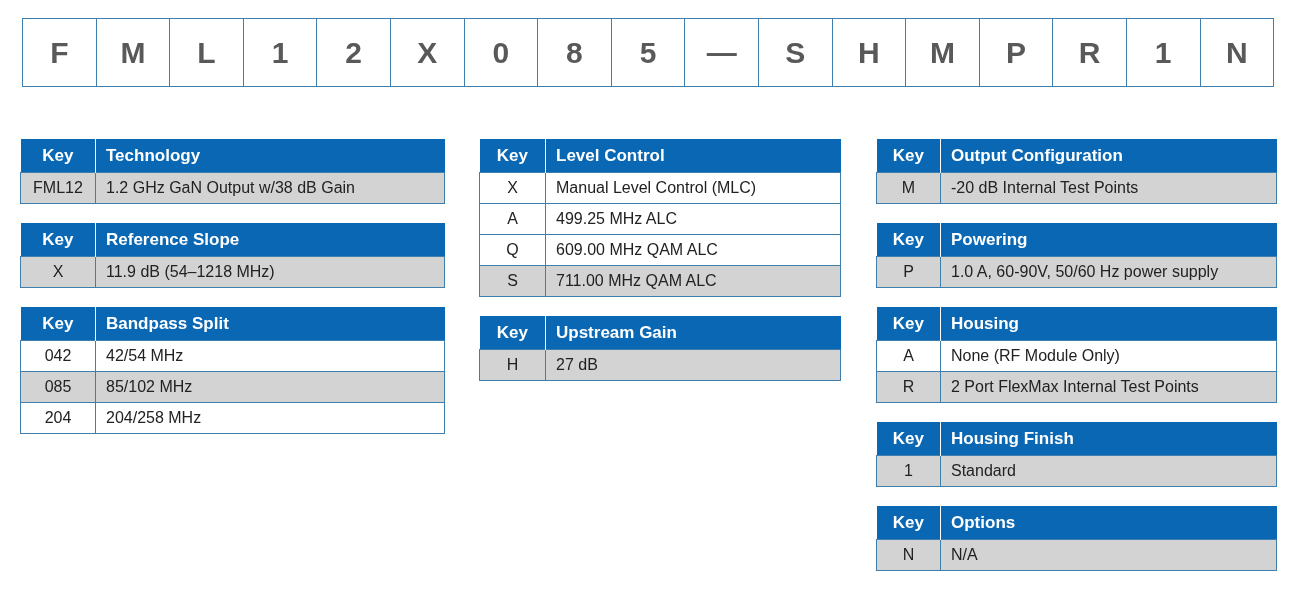  What do you see at coordinates (1108, 240) in the screenshot?
I see `category-header-cell: Powering` at bounding box center [1108, 240].